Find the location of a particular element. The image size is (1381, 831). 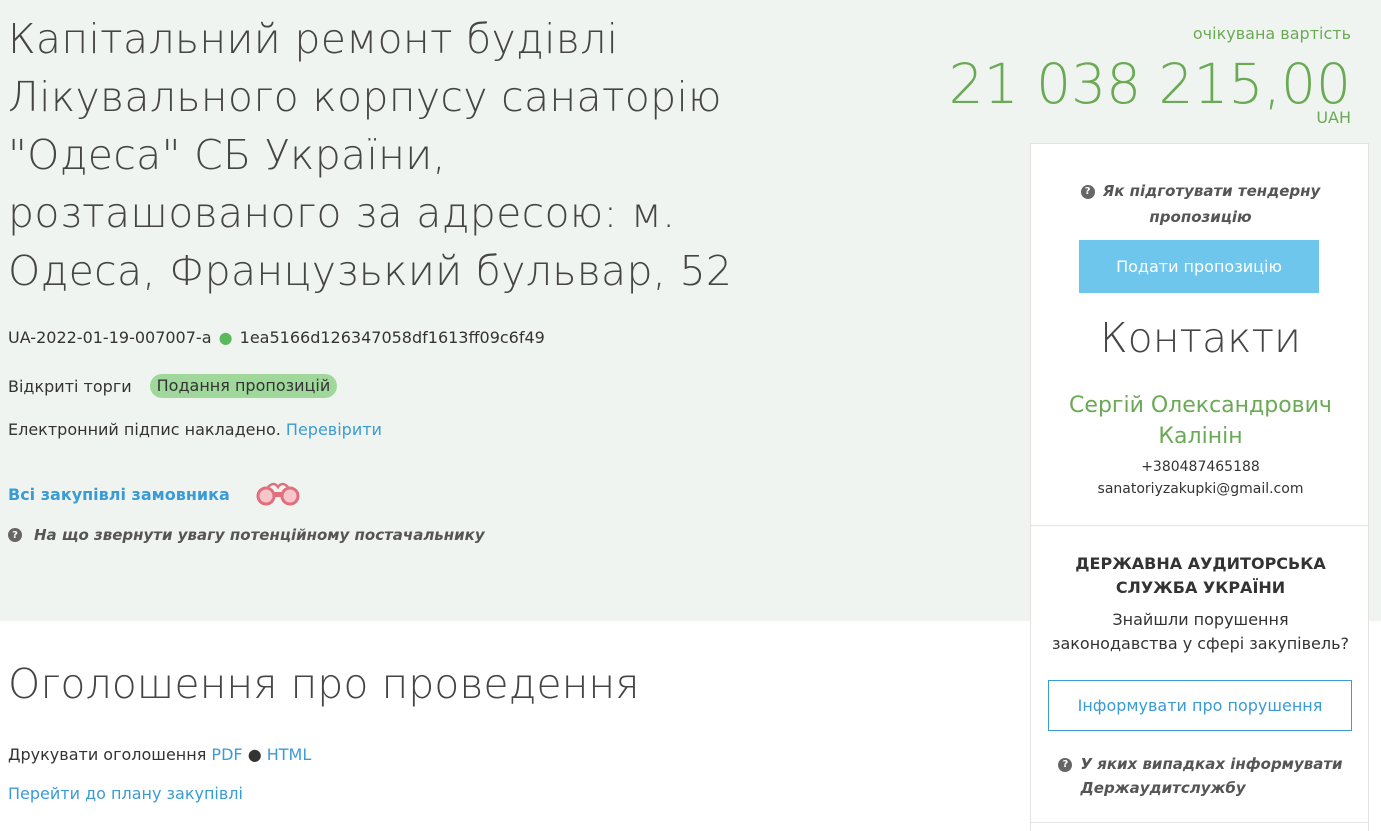

tender-hash: 1ea5166d126347058df1613ff09c6f49 is located at coordinates (392, 337).